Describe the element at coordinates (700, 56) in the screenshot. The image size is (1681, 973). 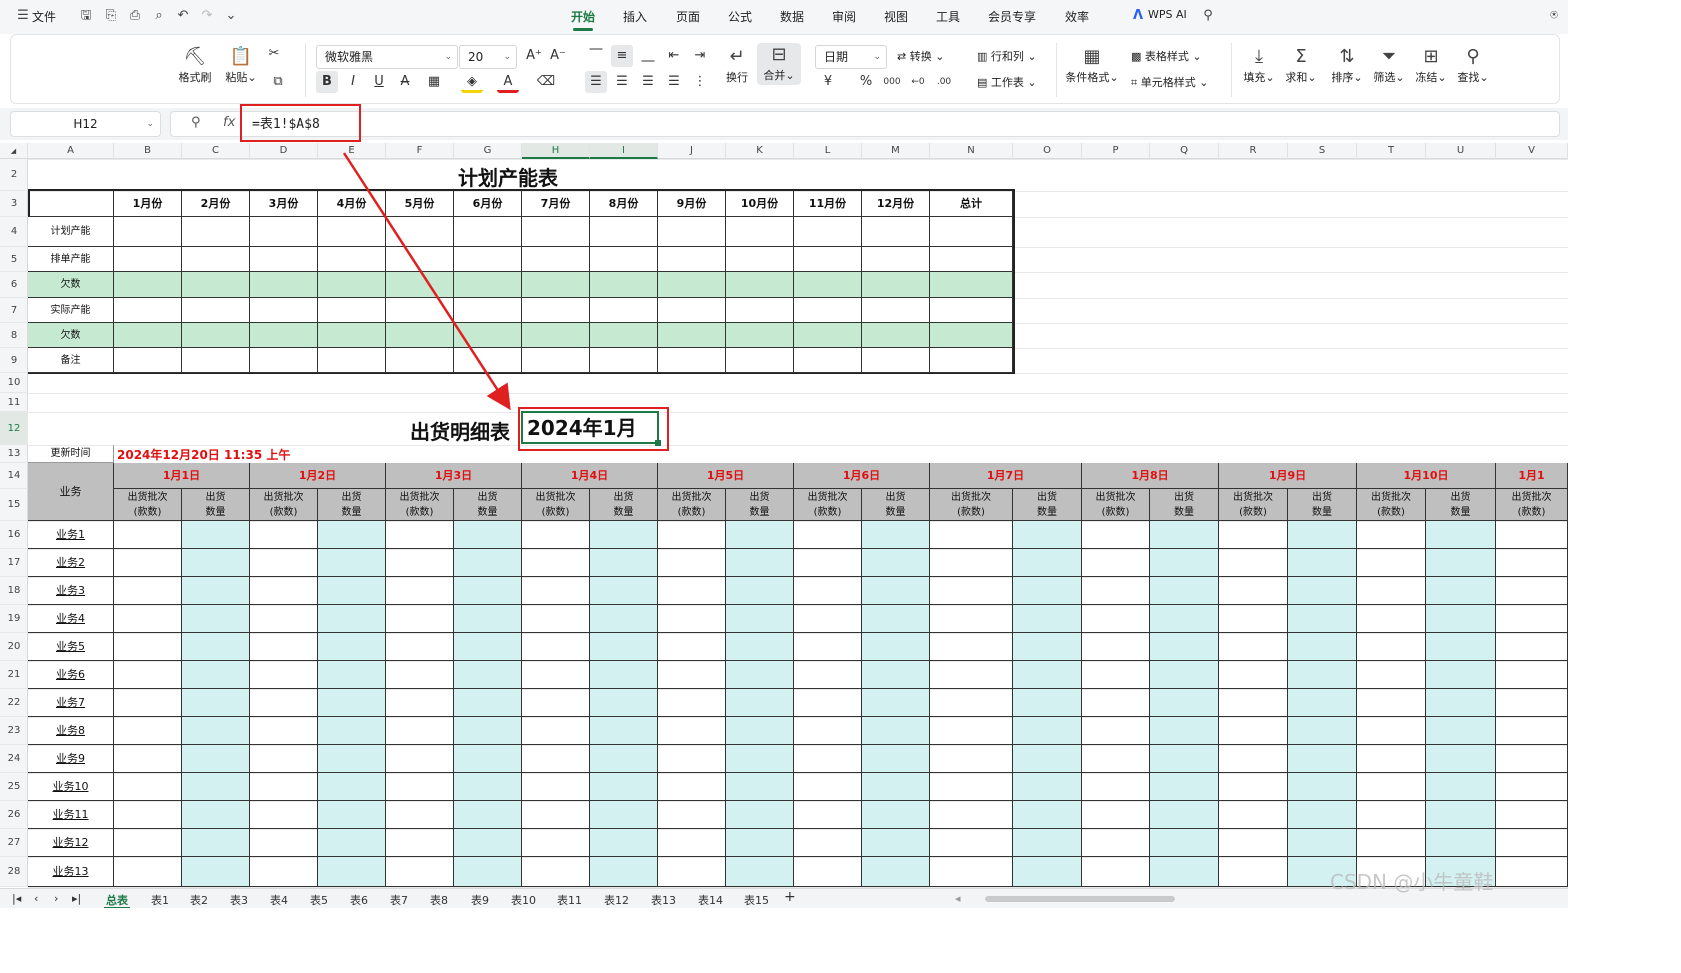
I see `indent-increase-icon: ⇥` at that location.